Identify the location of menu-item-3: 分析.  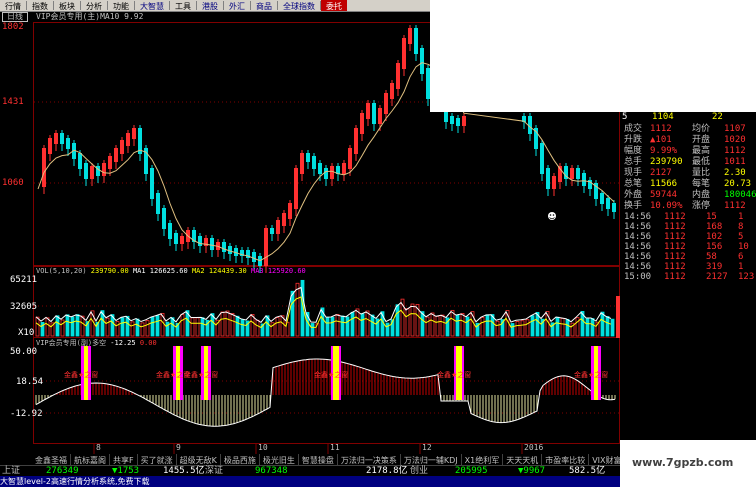
(94, 5).